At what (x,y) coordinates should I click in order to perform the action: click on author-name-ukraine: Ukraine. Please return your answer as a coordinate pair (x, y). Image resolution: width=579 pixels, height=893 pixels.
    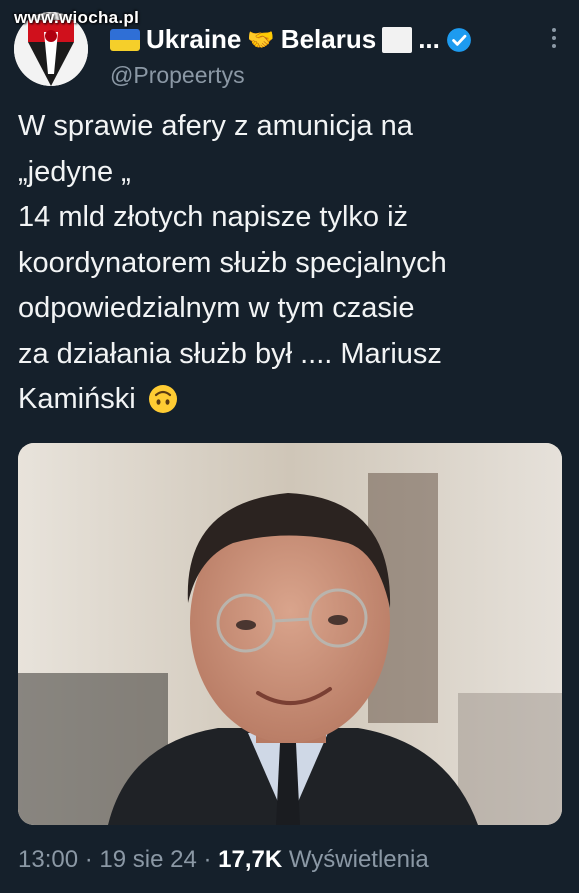
    Looking at the image, I should click on (194, 39).